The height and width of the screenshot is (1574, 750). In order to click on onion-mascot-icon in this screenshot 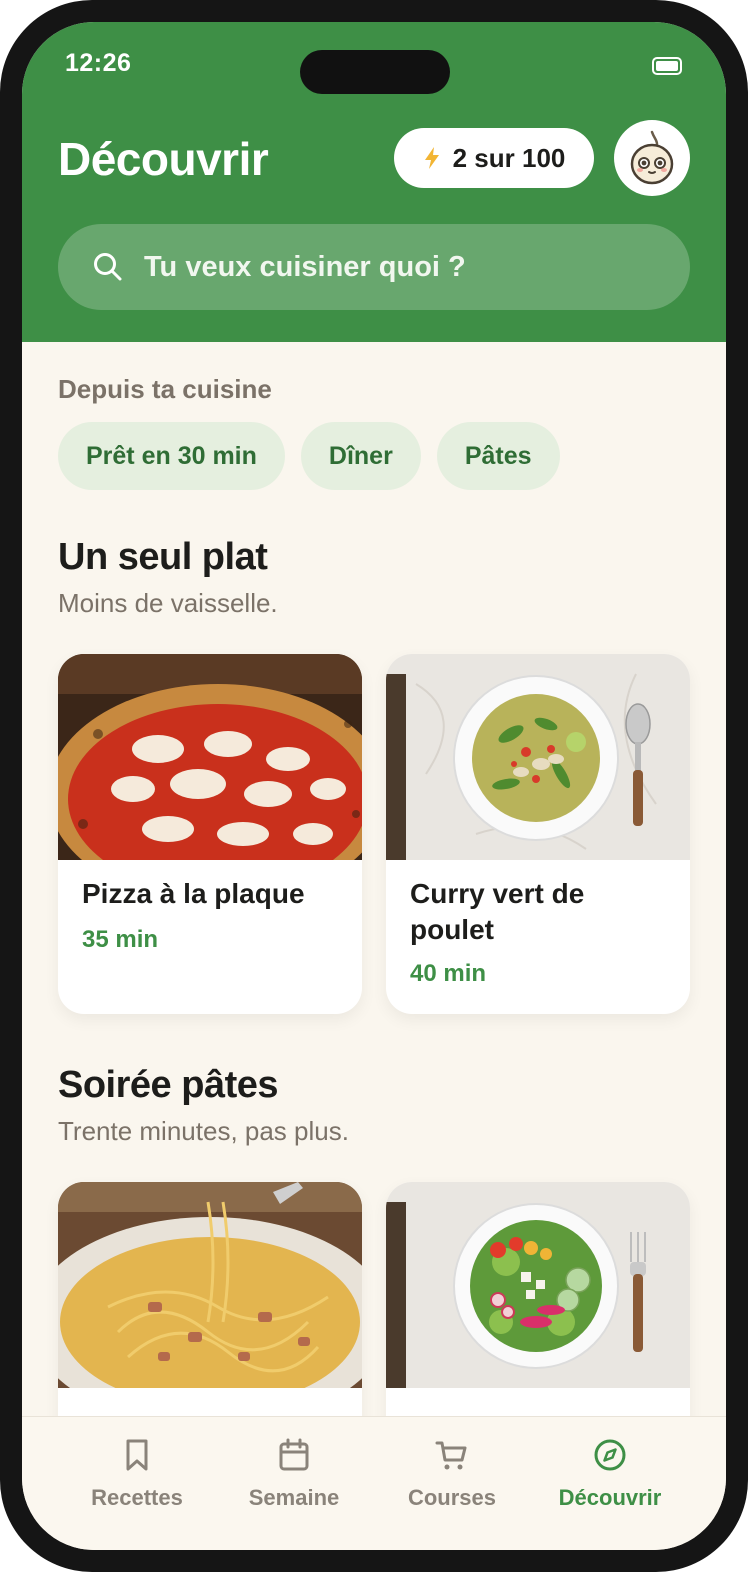, I will do `click(652, 157)`.